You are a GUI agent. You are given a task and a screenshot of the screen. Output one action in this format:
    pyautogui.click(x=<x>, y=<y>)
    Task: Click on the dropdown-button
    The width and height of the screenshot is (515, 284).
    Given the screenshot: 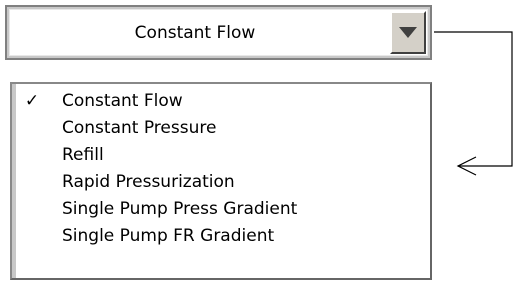 What is the action you would take?
    pyautogui.click(x=408, y=32)
    